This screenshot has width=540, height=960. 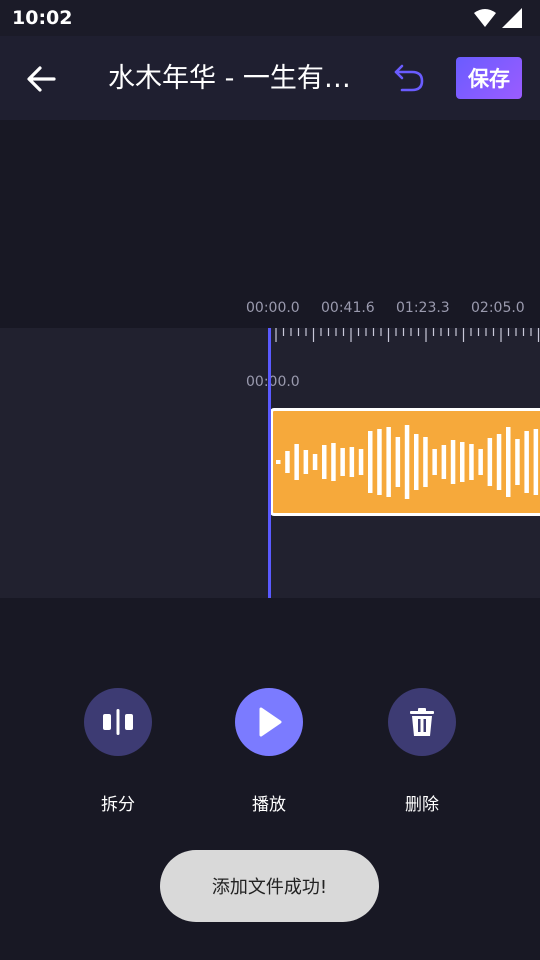 I want to click on play-button, so click(x=269, y=722).